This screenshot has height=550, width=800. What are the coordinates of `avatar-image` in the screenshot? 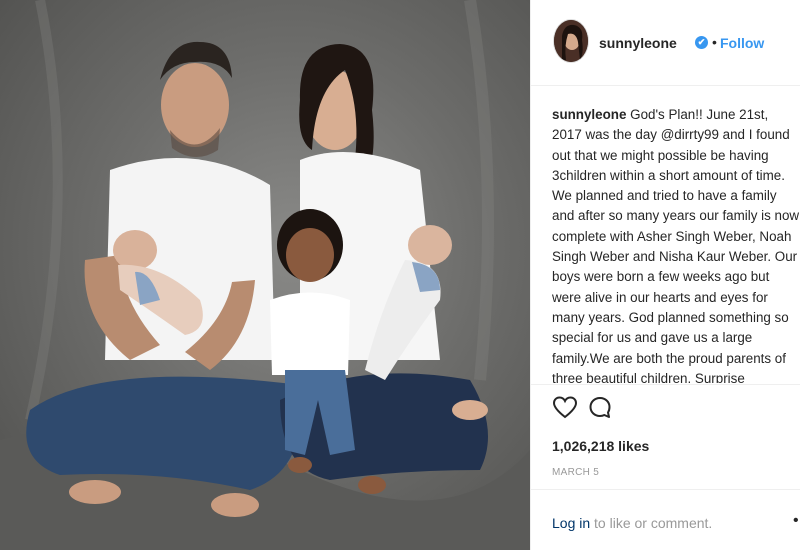 It's located at (571, 41).